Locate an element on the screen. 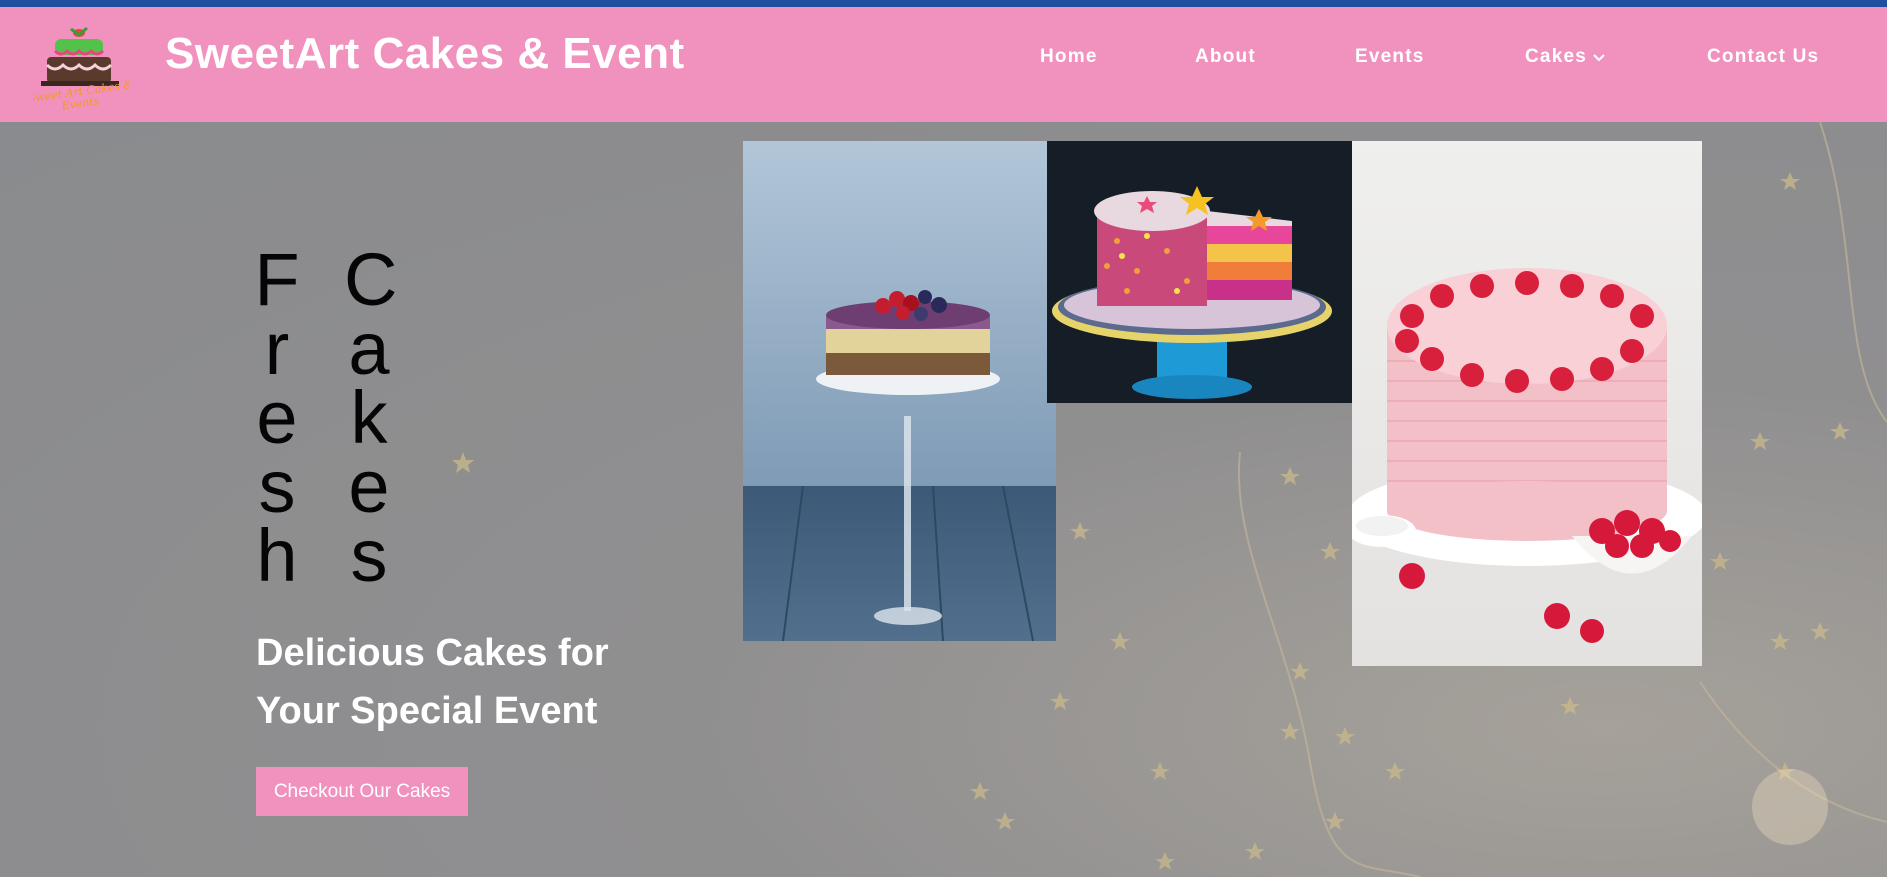 Image resolution: width=1887 pixels, height=877 pixels. headline-letter: a is located at coordinates (369, 348).